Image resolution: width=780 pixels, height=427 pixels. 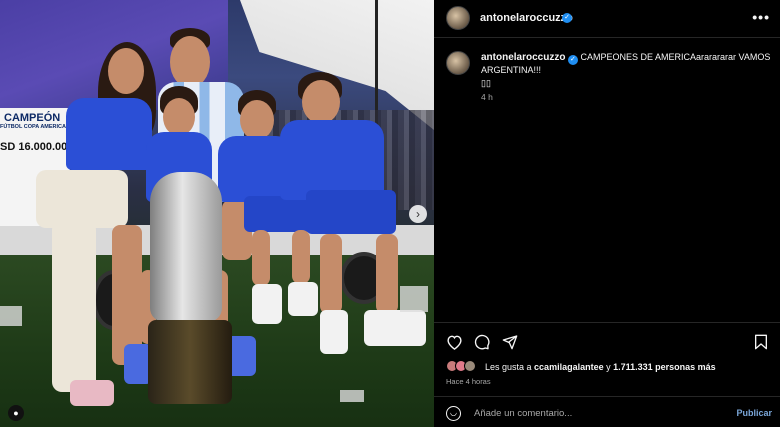 What do you see at coordinates (458, 63) in the screenshot?
I see `caption-avatar` at bounding box center [458, 63].